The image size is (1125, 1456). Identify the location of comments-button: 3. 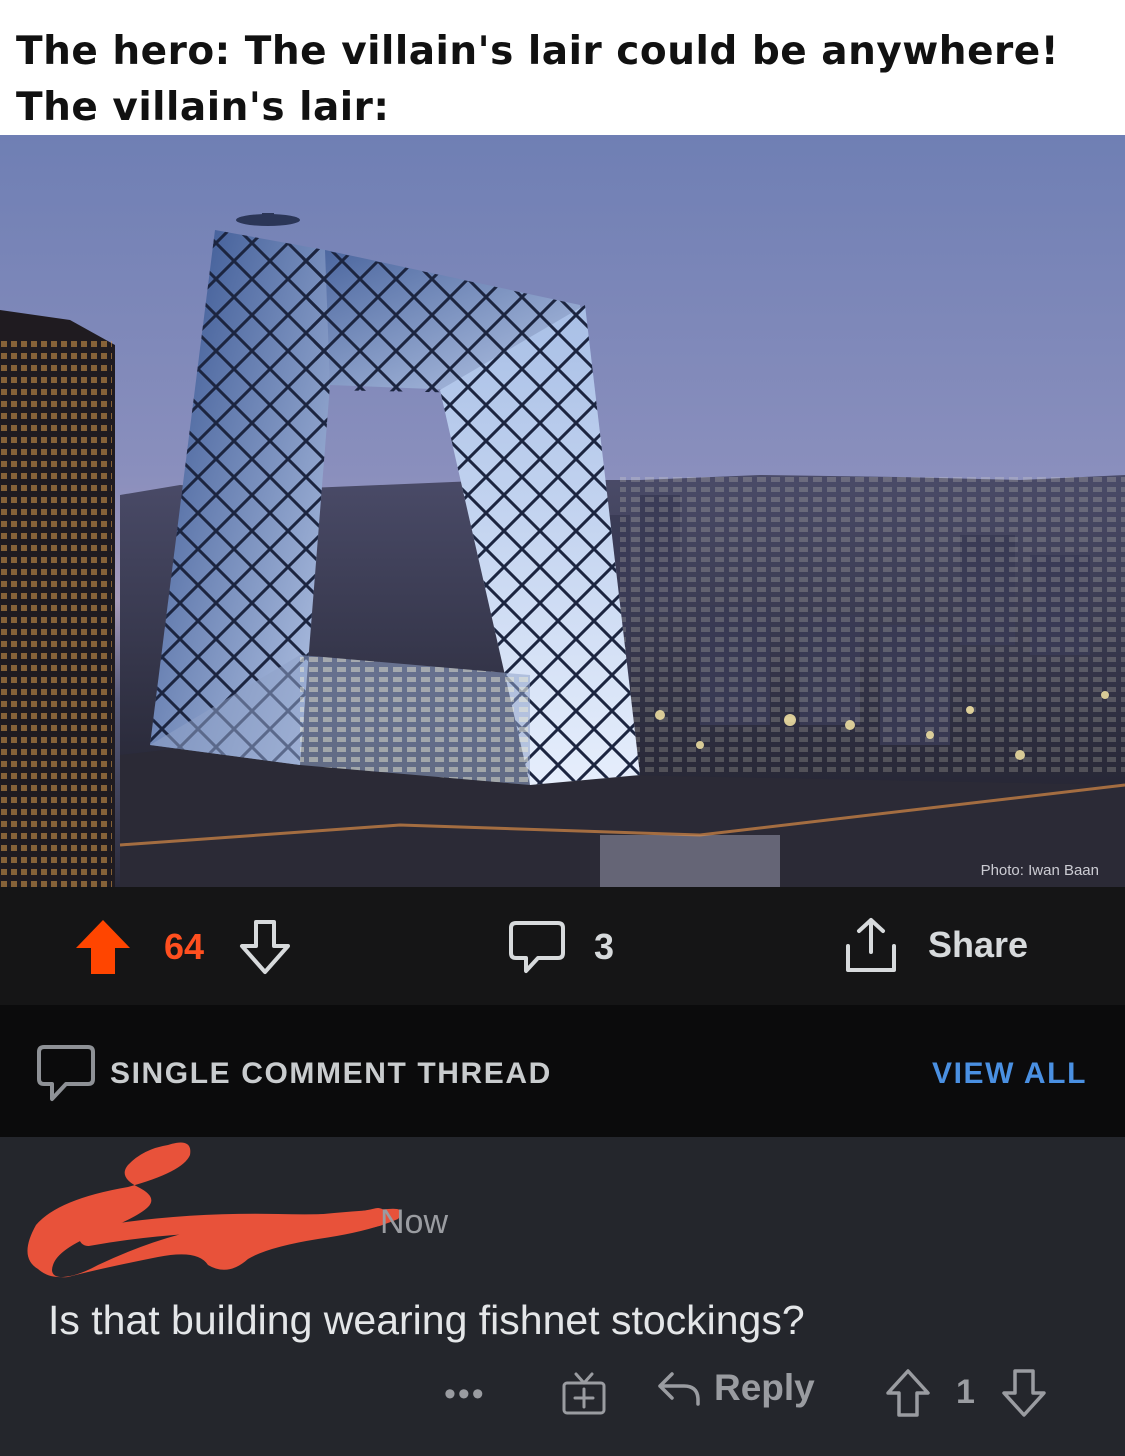
(561, 947).